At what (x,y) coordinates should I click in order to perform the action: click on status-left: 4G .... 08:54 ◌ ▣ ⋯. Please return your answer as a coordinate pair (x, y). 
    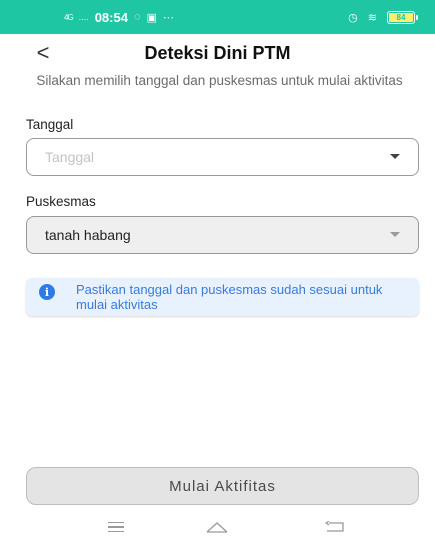
    Looking at the image, I should click on (119, 17).